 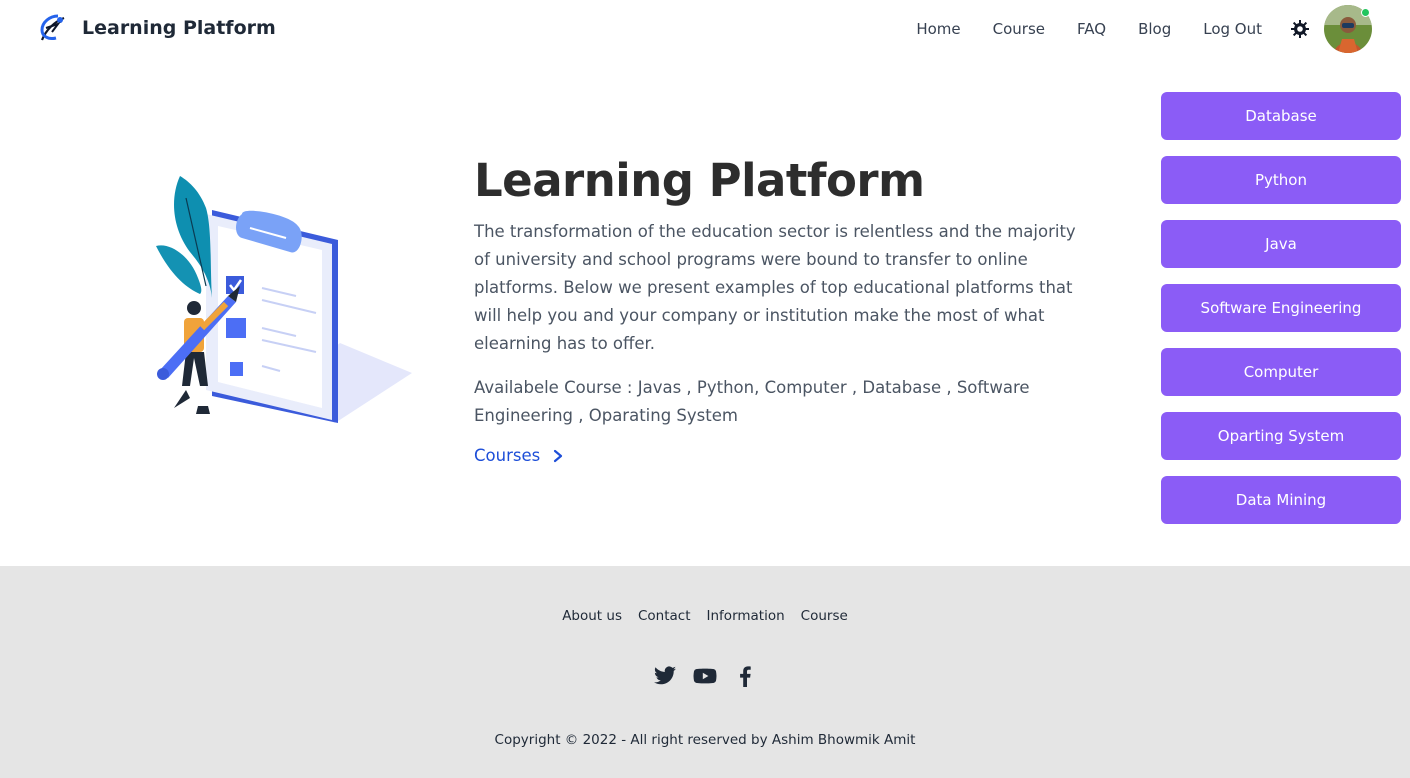 What do you see at coordinates (1365, 12) in the screenshot?
I see `online-status-dot` at bounding box center [1365, 12].